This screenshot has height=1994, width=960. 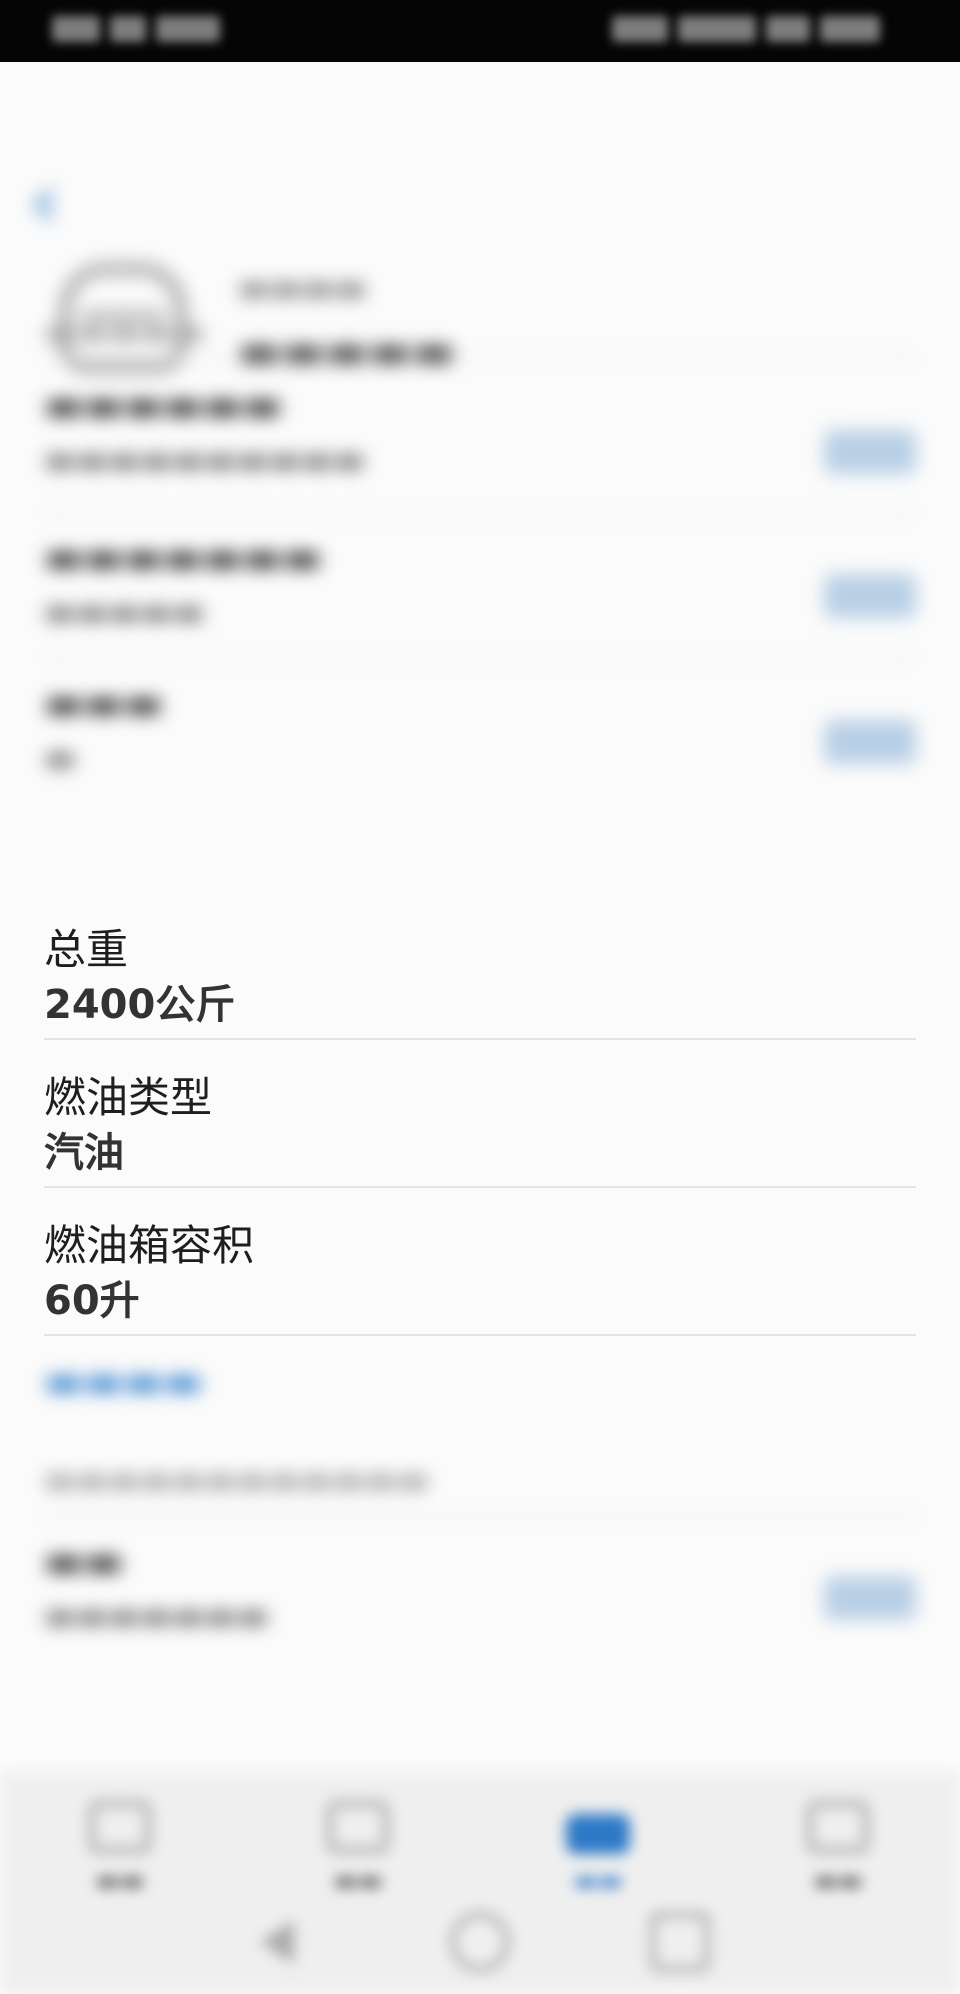 I want to click on section-label: ▬▬▬▬▬, so click(x=124, y=332).